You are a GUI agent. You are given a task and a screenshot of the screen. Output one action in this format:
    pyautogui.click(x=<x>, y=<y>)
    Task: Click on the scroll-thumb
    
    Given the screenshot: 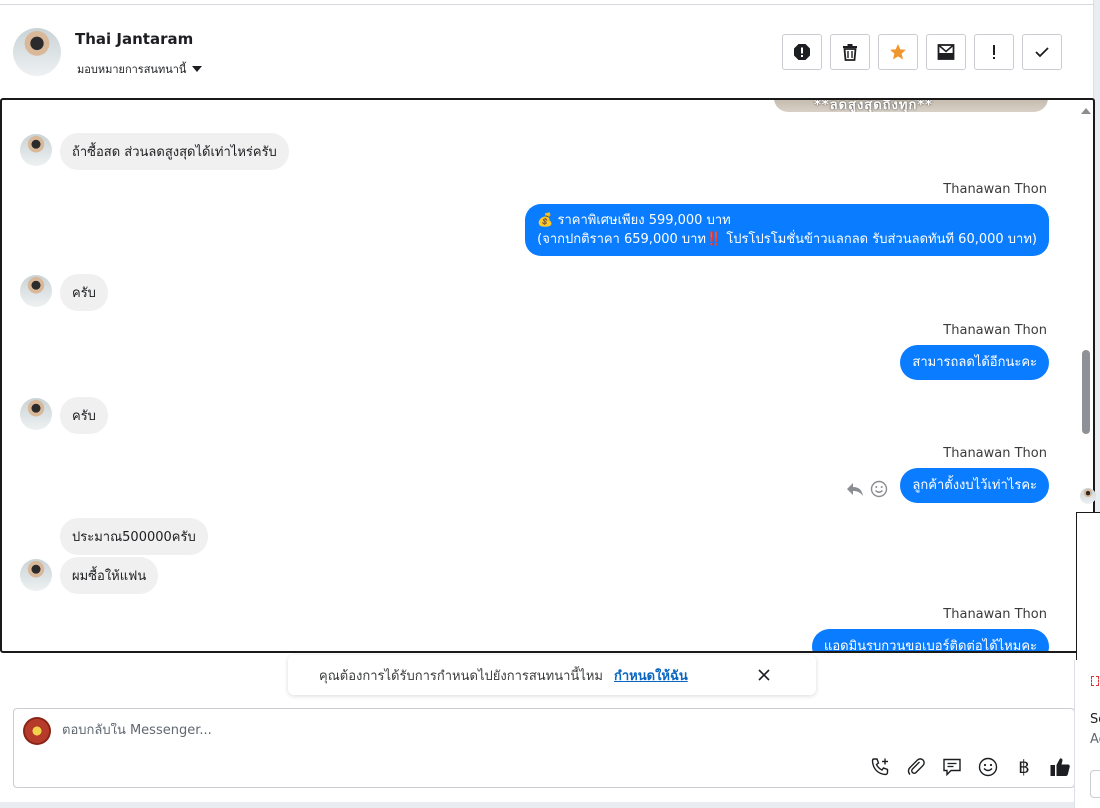 What is the action you would take?
    pyautogui.click(x=1086, y=392)
    